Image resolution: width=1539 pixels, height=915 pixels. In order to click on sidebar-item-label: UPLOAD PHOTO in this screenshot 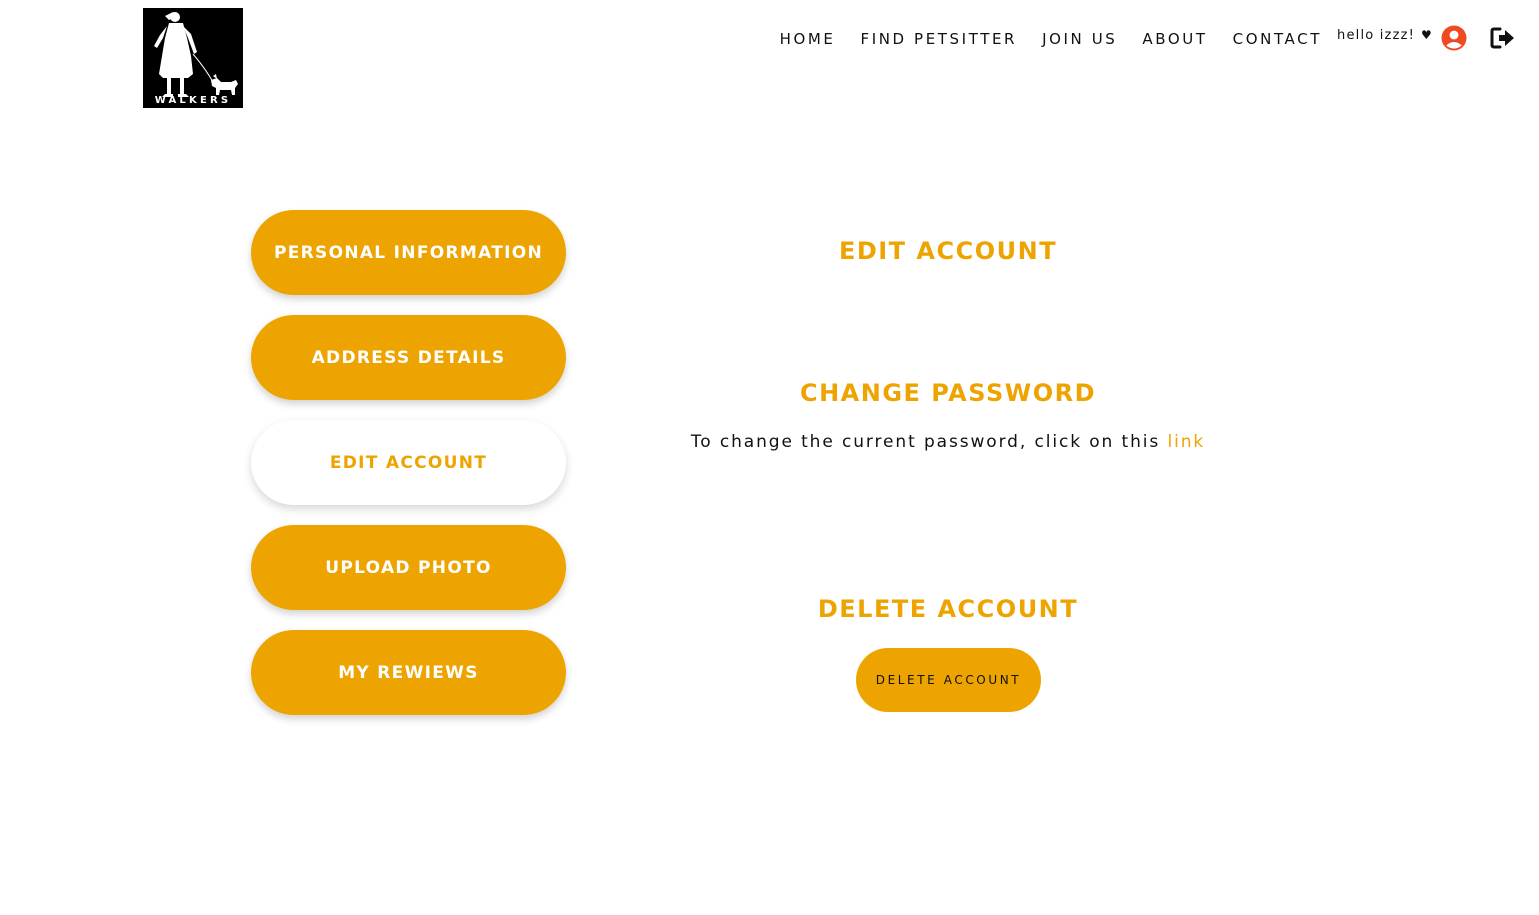, I will do `click(408, 567)`.